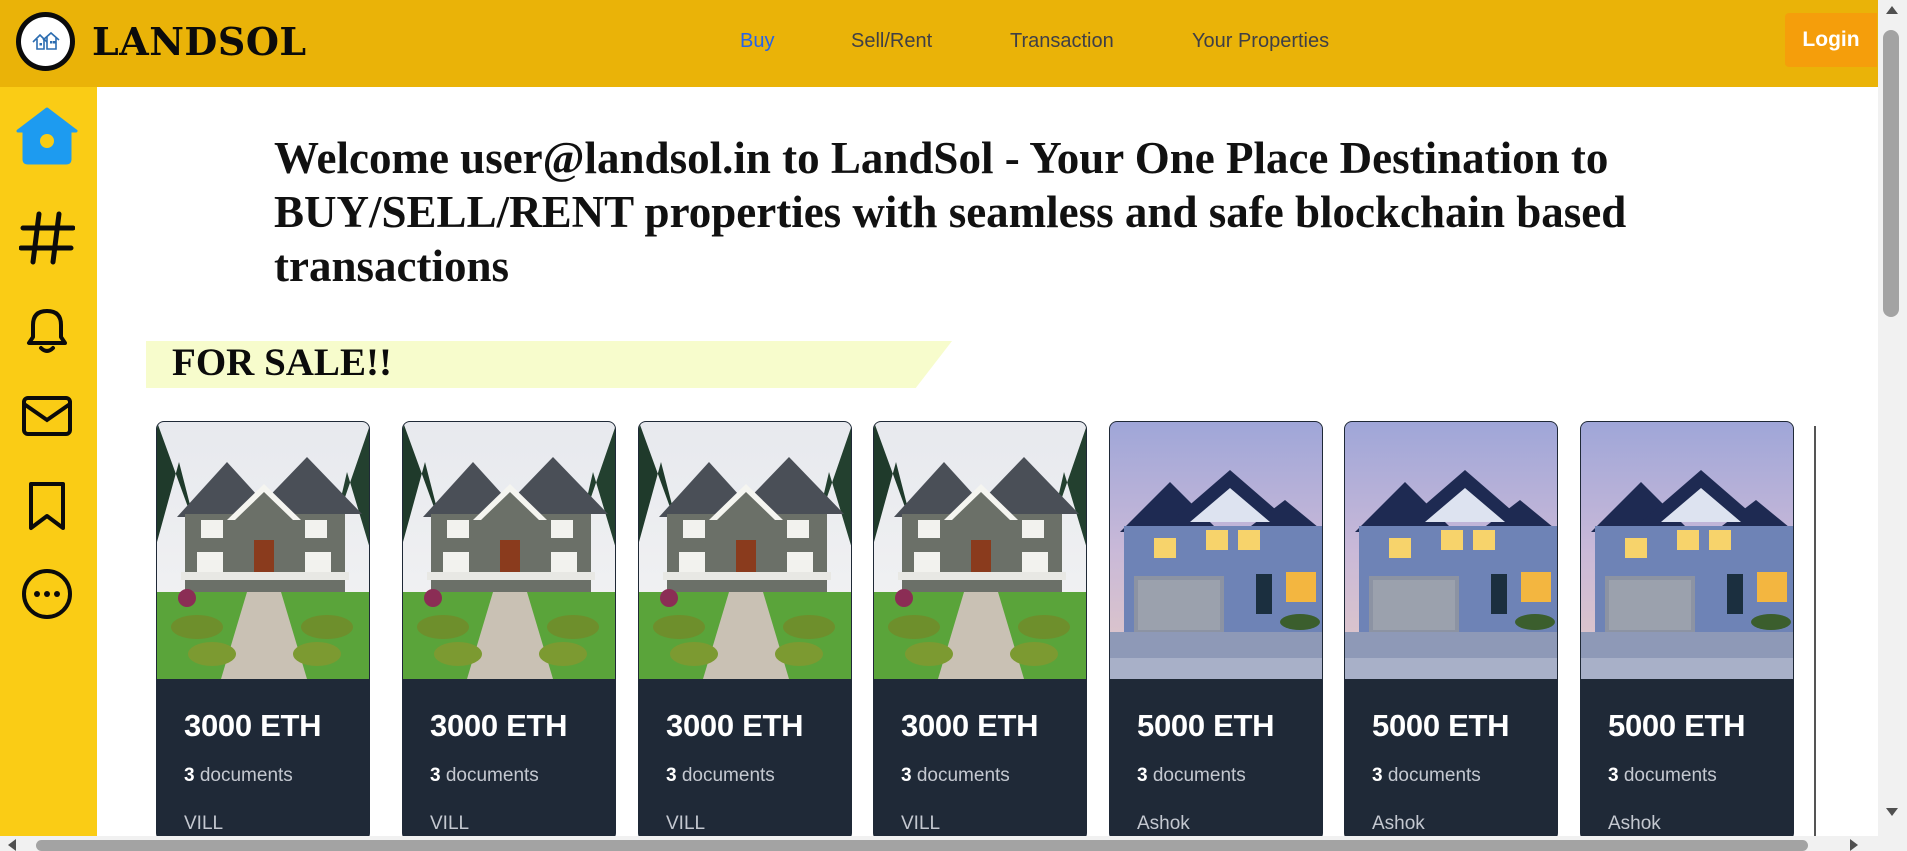  What do you see at coordinates (1892, 10) in the screenshot?
I see `scroll-up-arrow-icon` at bounding box center [1892, 10].